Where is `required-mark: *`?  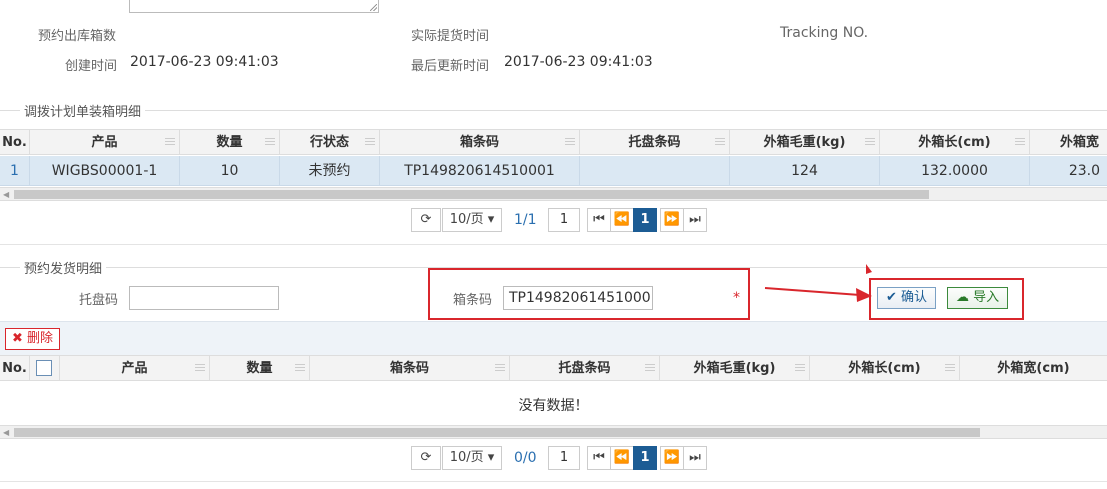 required-mark: * is located at coordinates (736, 298).